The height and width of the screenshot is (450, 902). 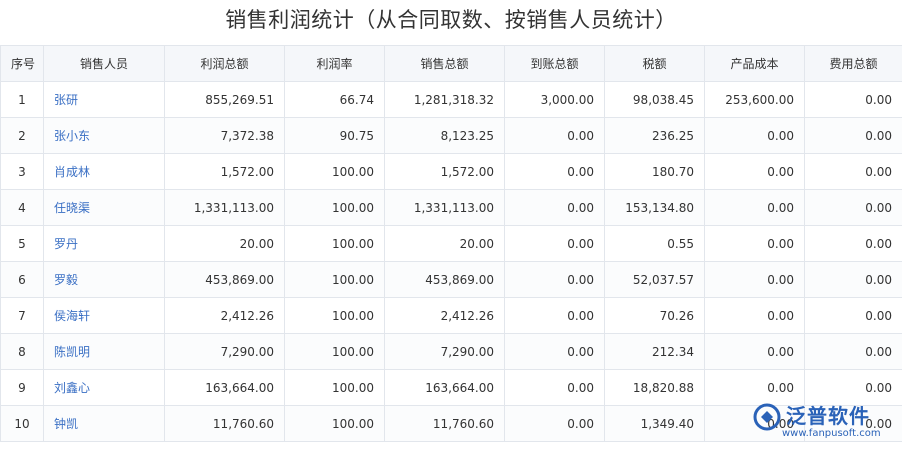 I want to click on cell-profit: 7,290.00, so click(x=224, y=351).